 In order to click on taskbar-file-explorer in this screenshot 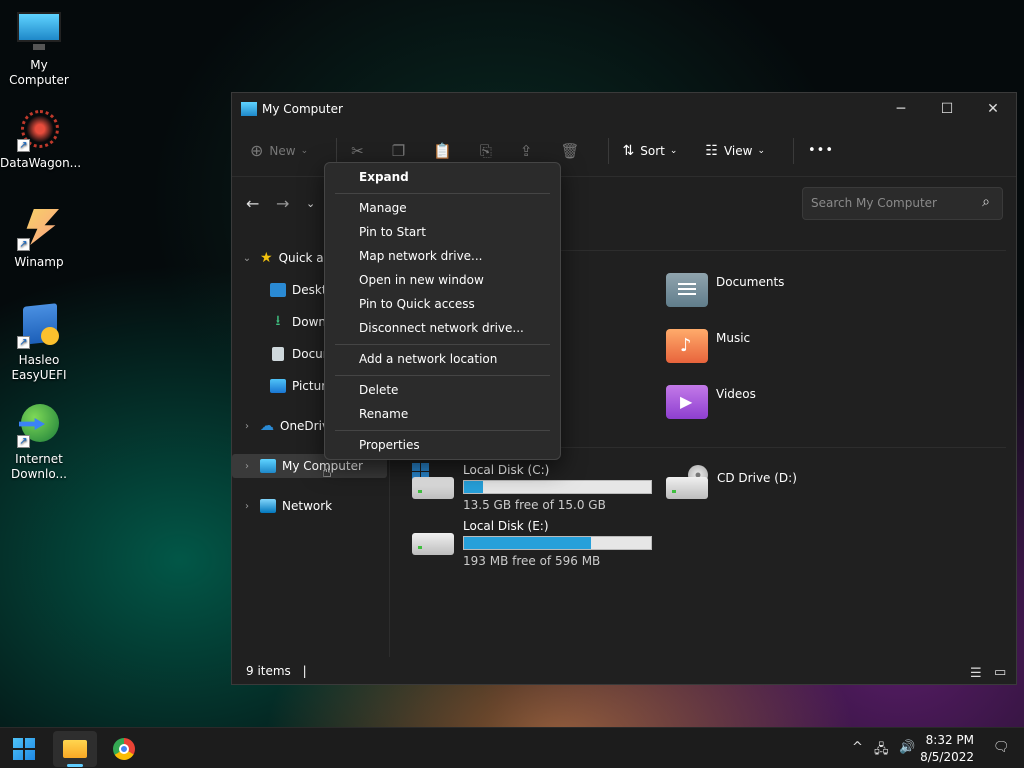, I will do `click(75, 749)`.